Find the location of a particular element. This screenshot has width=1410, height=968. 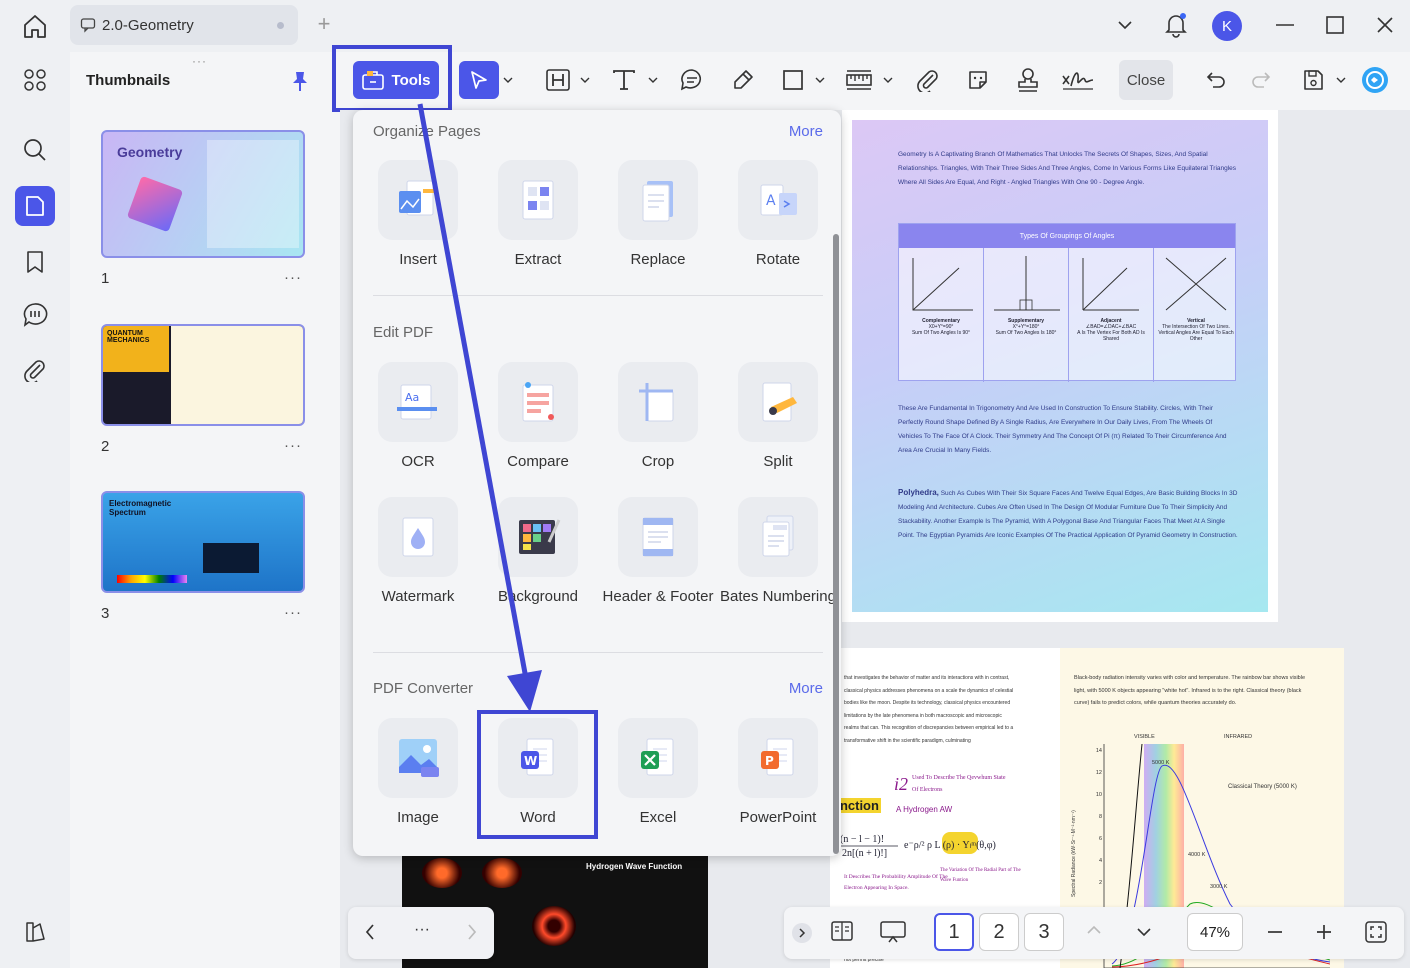

watermark-tool: Watermark is located at coordinates (418, 552).